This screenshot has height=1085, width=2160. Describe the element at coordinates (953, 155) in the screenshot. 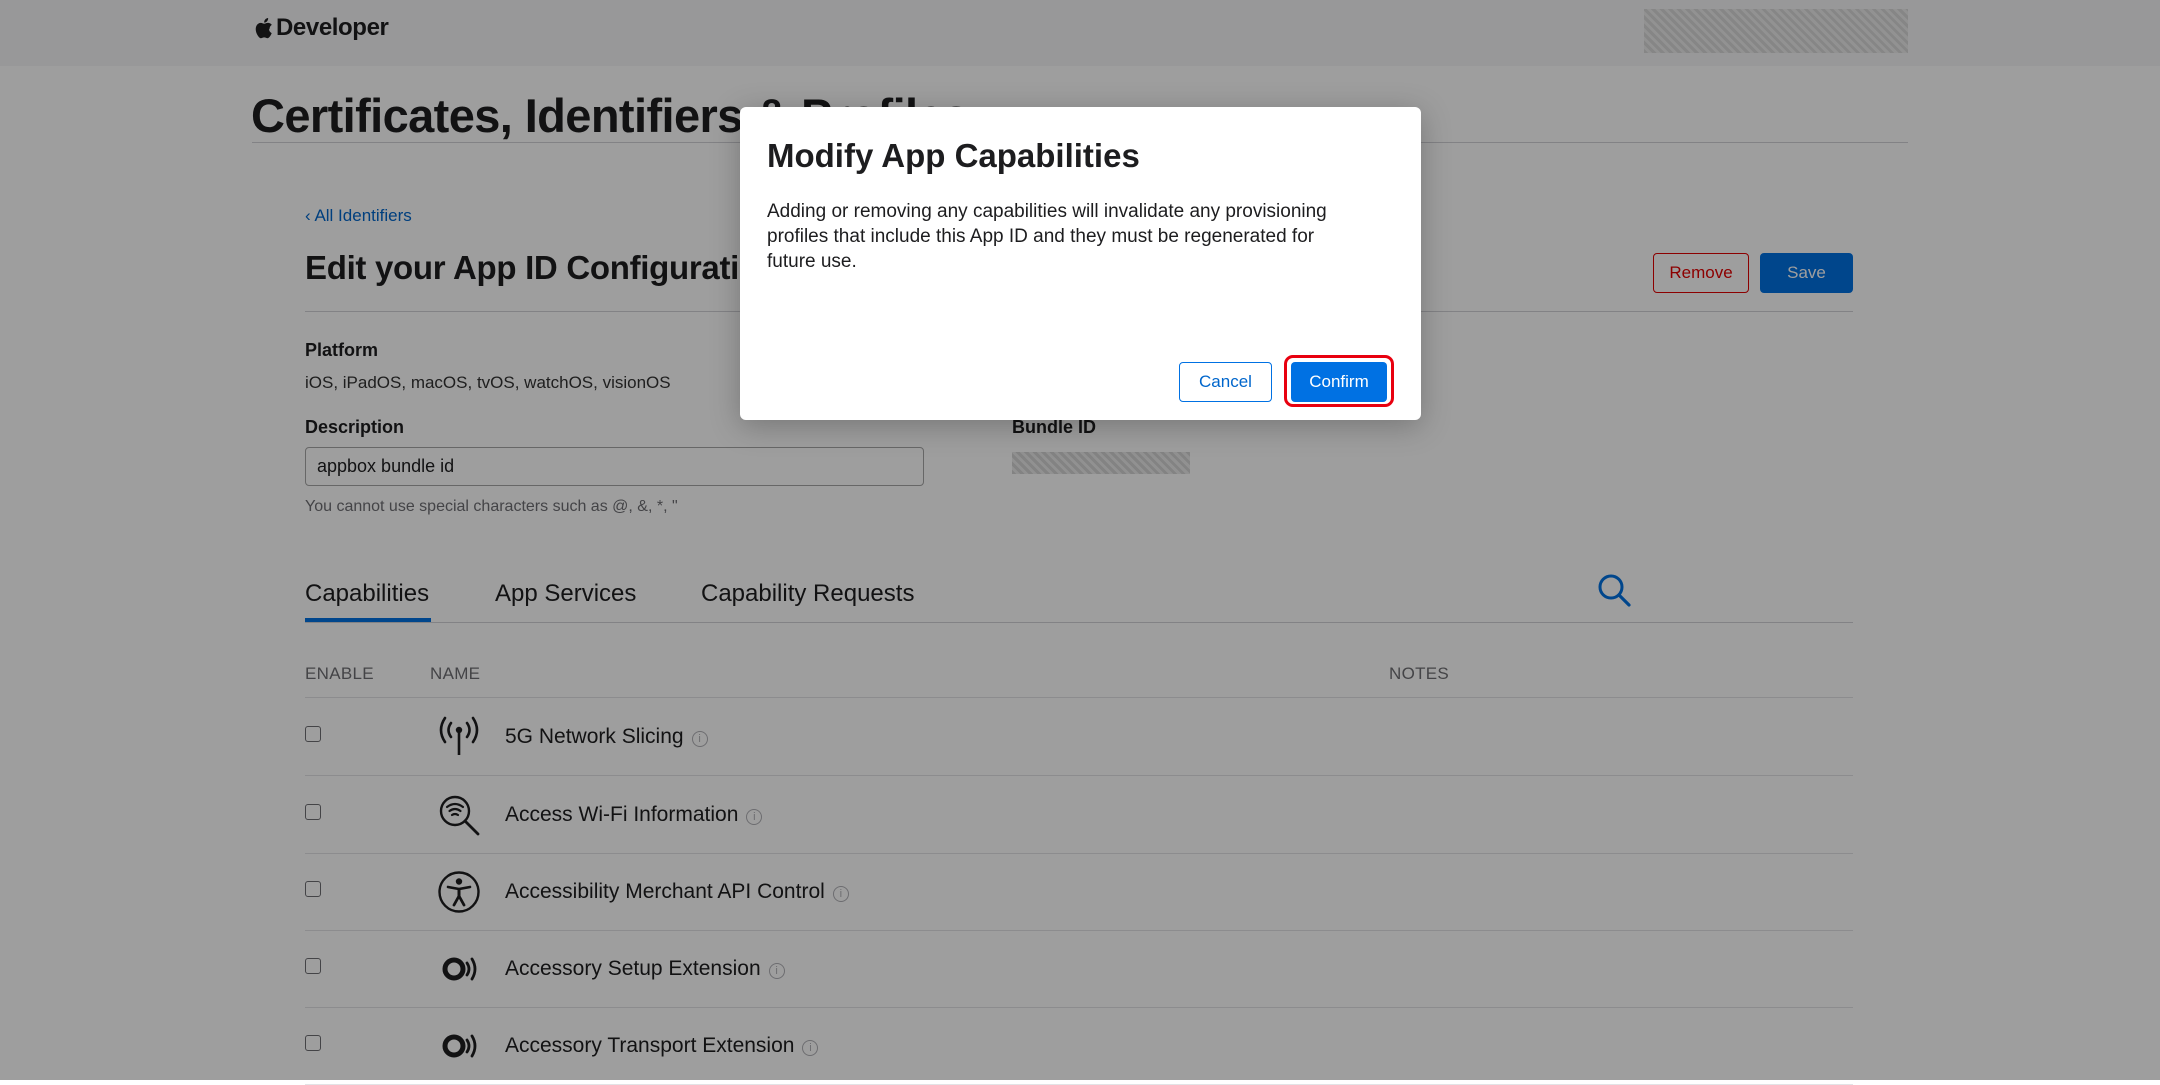

I see `dialog-title: Modify App Capabilities` at that location.